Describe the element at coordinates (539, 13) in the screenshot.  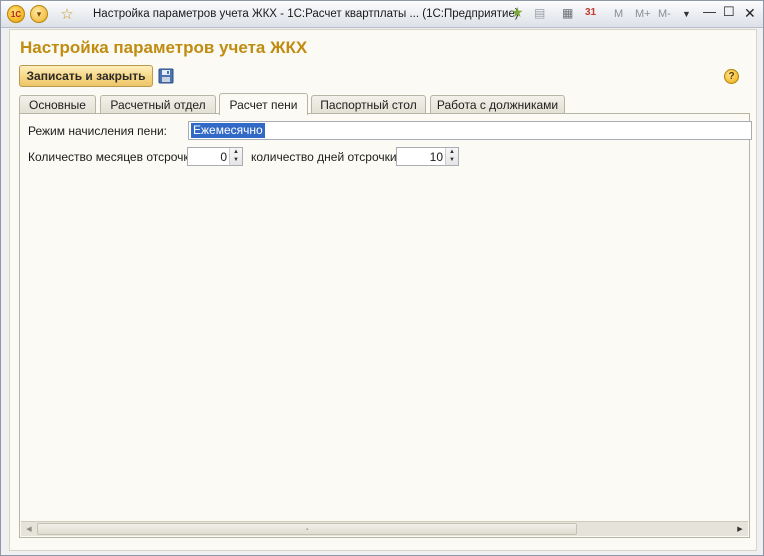
I see `document-icon: ▤` at that location.